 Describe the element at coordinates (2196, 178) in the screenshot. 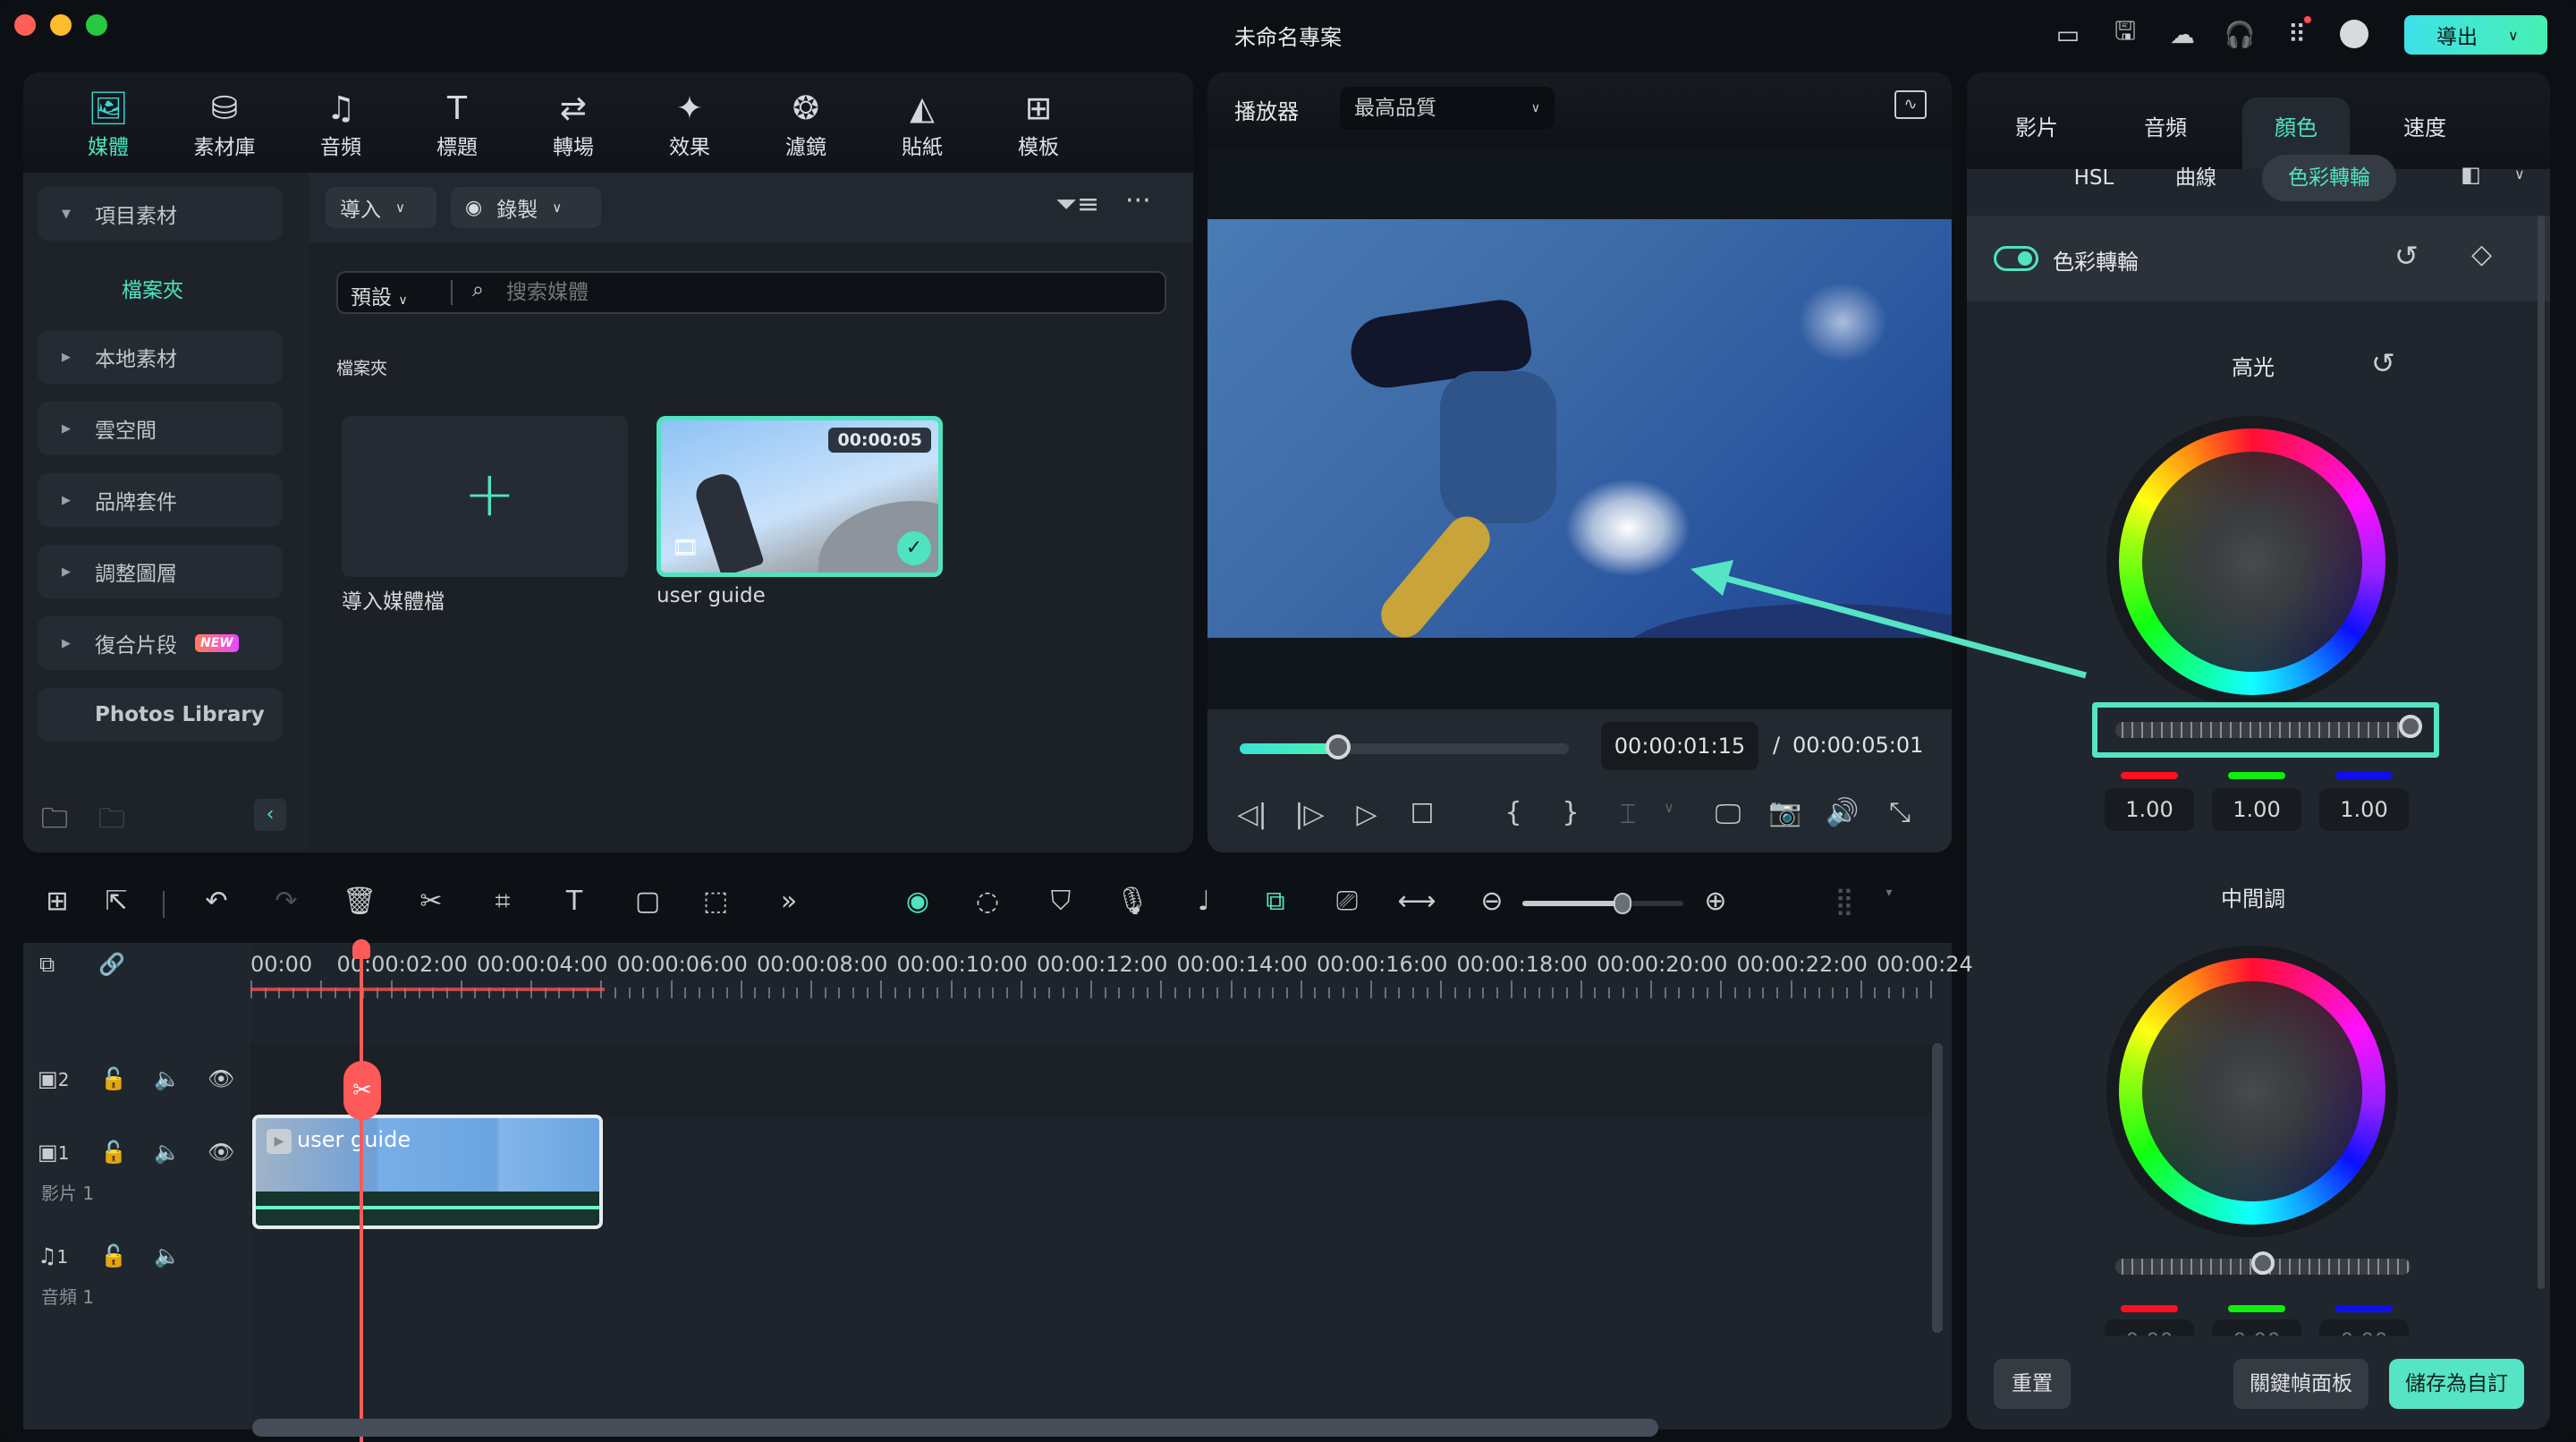

I see `subtab-curves: 曲線` at that location.